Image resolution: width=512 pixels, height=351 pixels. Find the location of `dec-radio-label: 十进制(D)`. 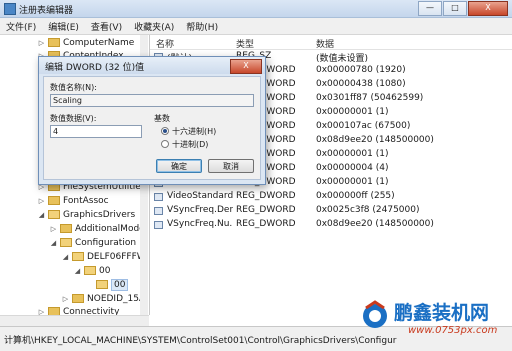

dec-radio-label: 十进制(D) is located at coordinates (190, 144).